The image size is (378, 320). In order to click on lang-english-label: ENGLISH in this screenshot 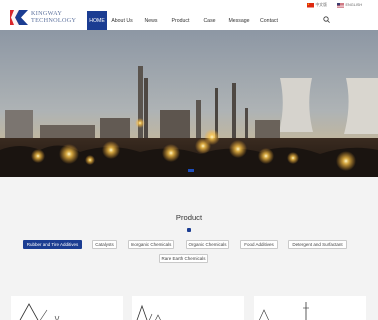, I will do `click(354, 5)`.